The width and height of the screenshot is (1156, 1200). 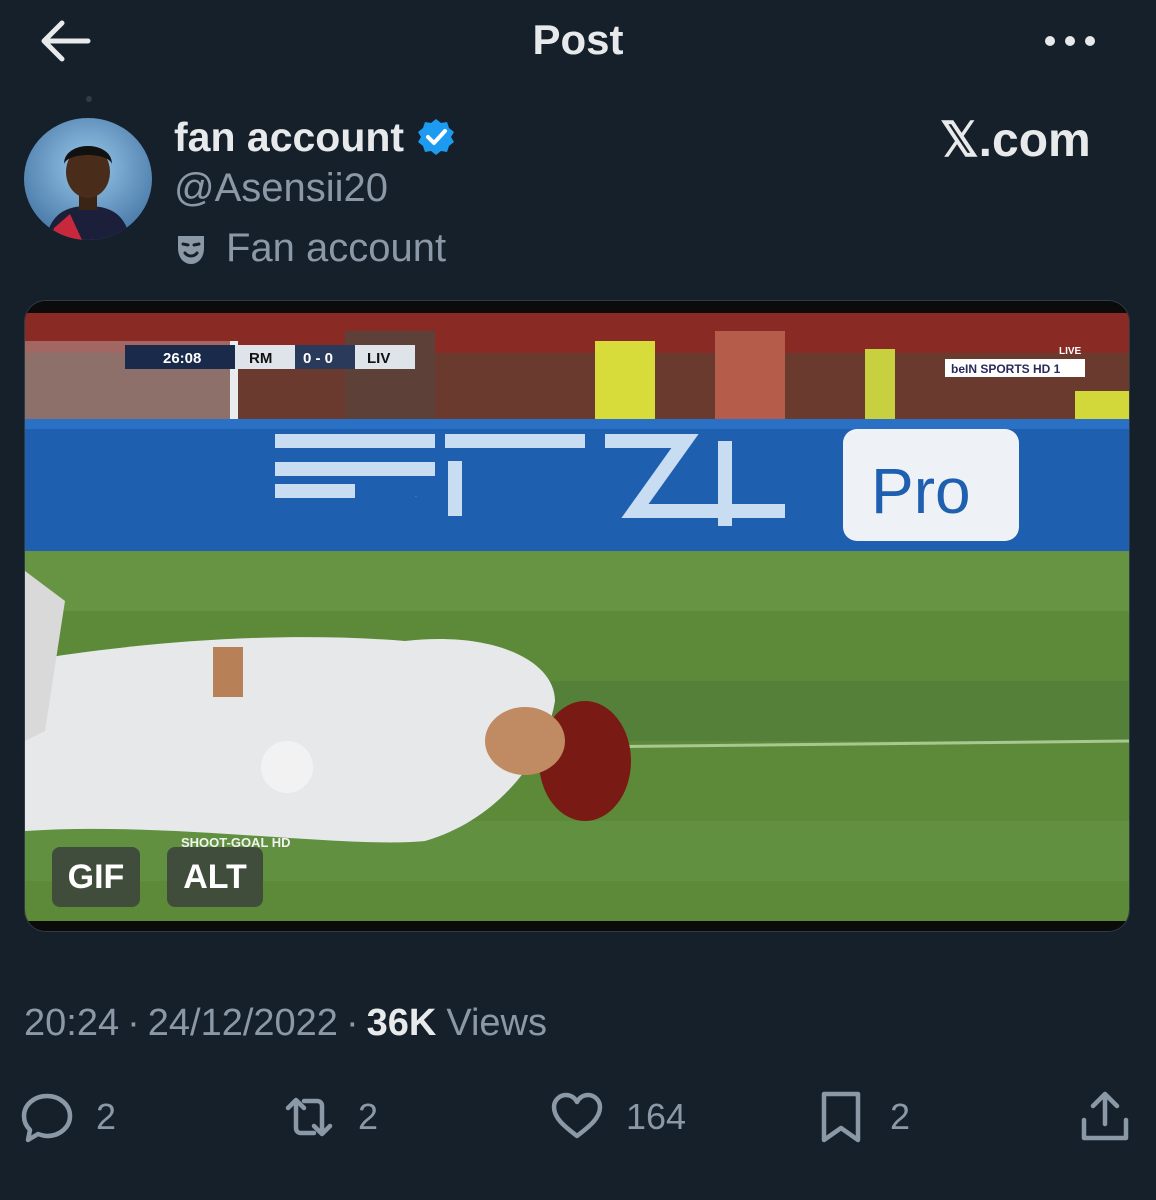 I want to click on alt-text-button: ALT, so click(x=215, y=877).